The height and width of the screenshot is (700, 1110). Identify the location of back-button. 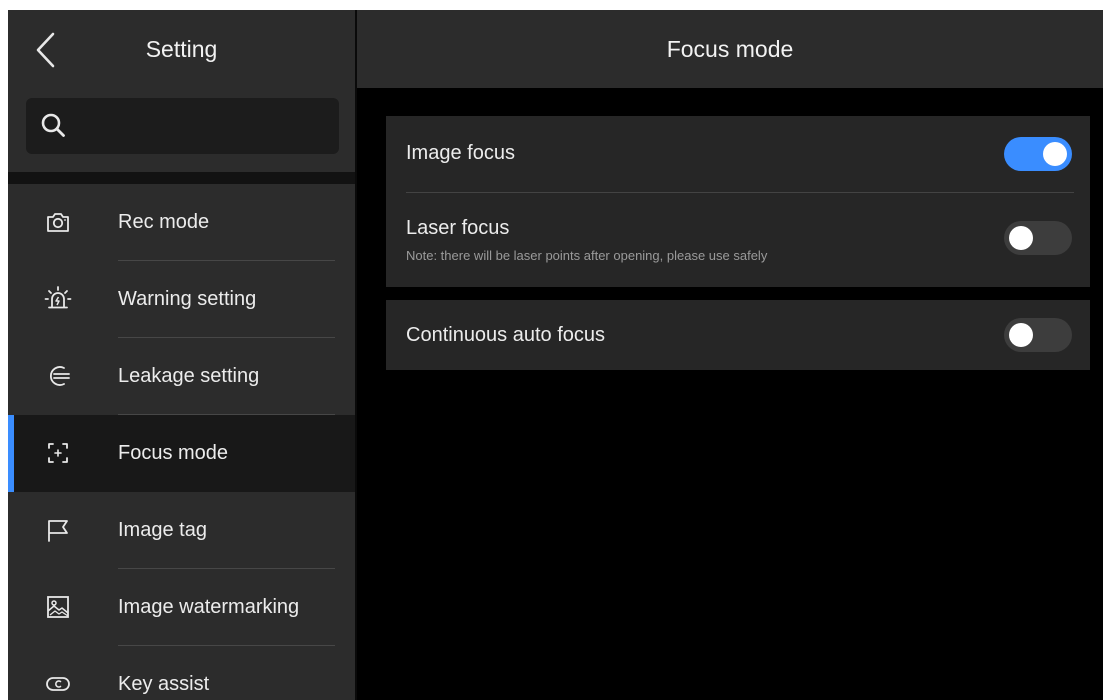
(46, 50).